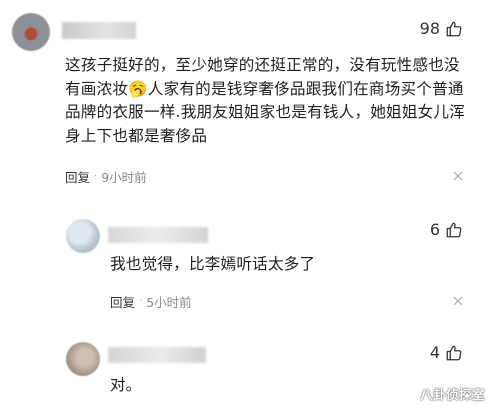 The image size is (489, 407). I want to click on comment-text: 我也觉得，比李嫣听话太多了, so click(213, 264).